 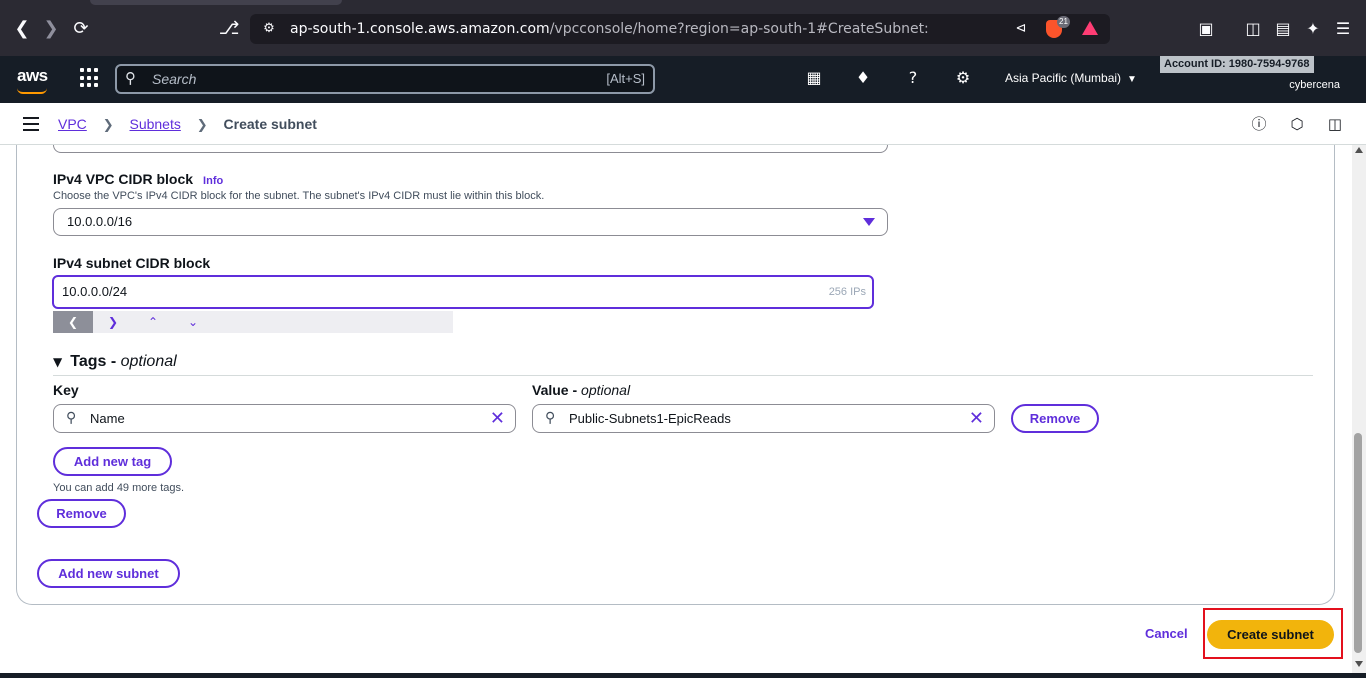 I want to click on vpc-cidr-label: IPv4 VPC CIDR block Info, so click(x=138, y=179).